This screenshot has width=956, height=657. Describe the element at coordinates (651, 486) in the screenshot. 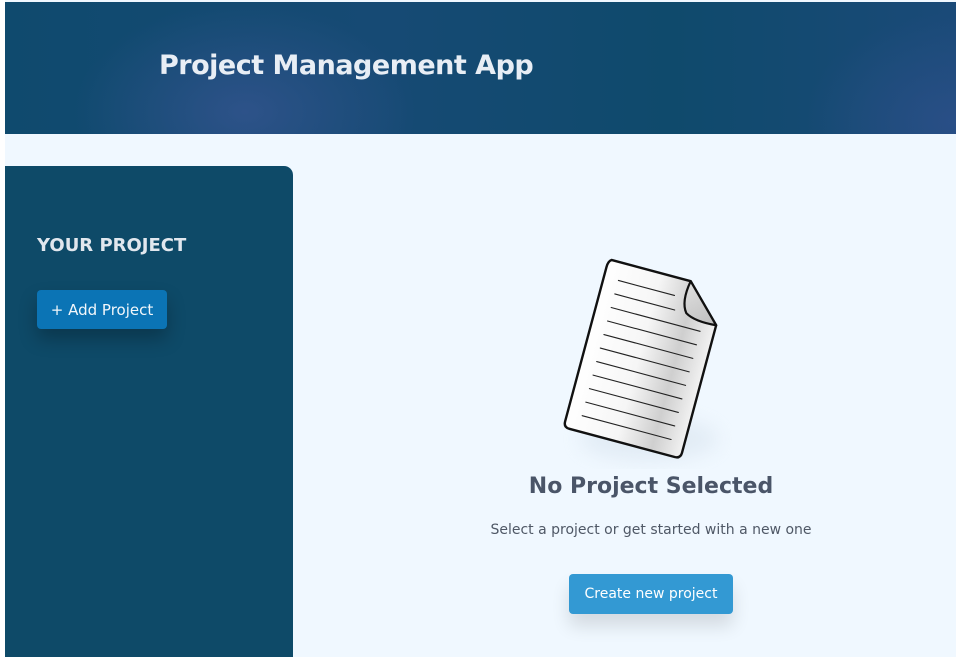

I see `empty-state-title: No Project Selected` at that location.